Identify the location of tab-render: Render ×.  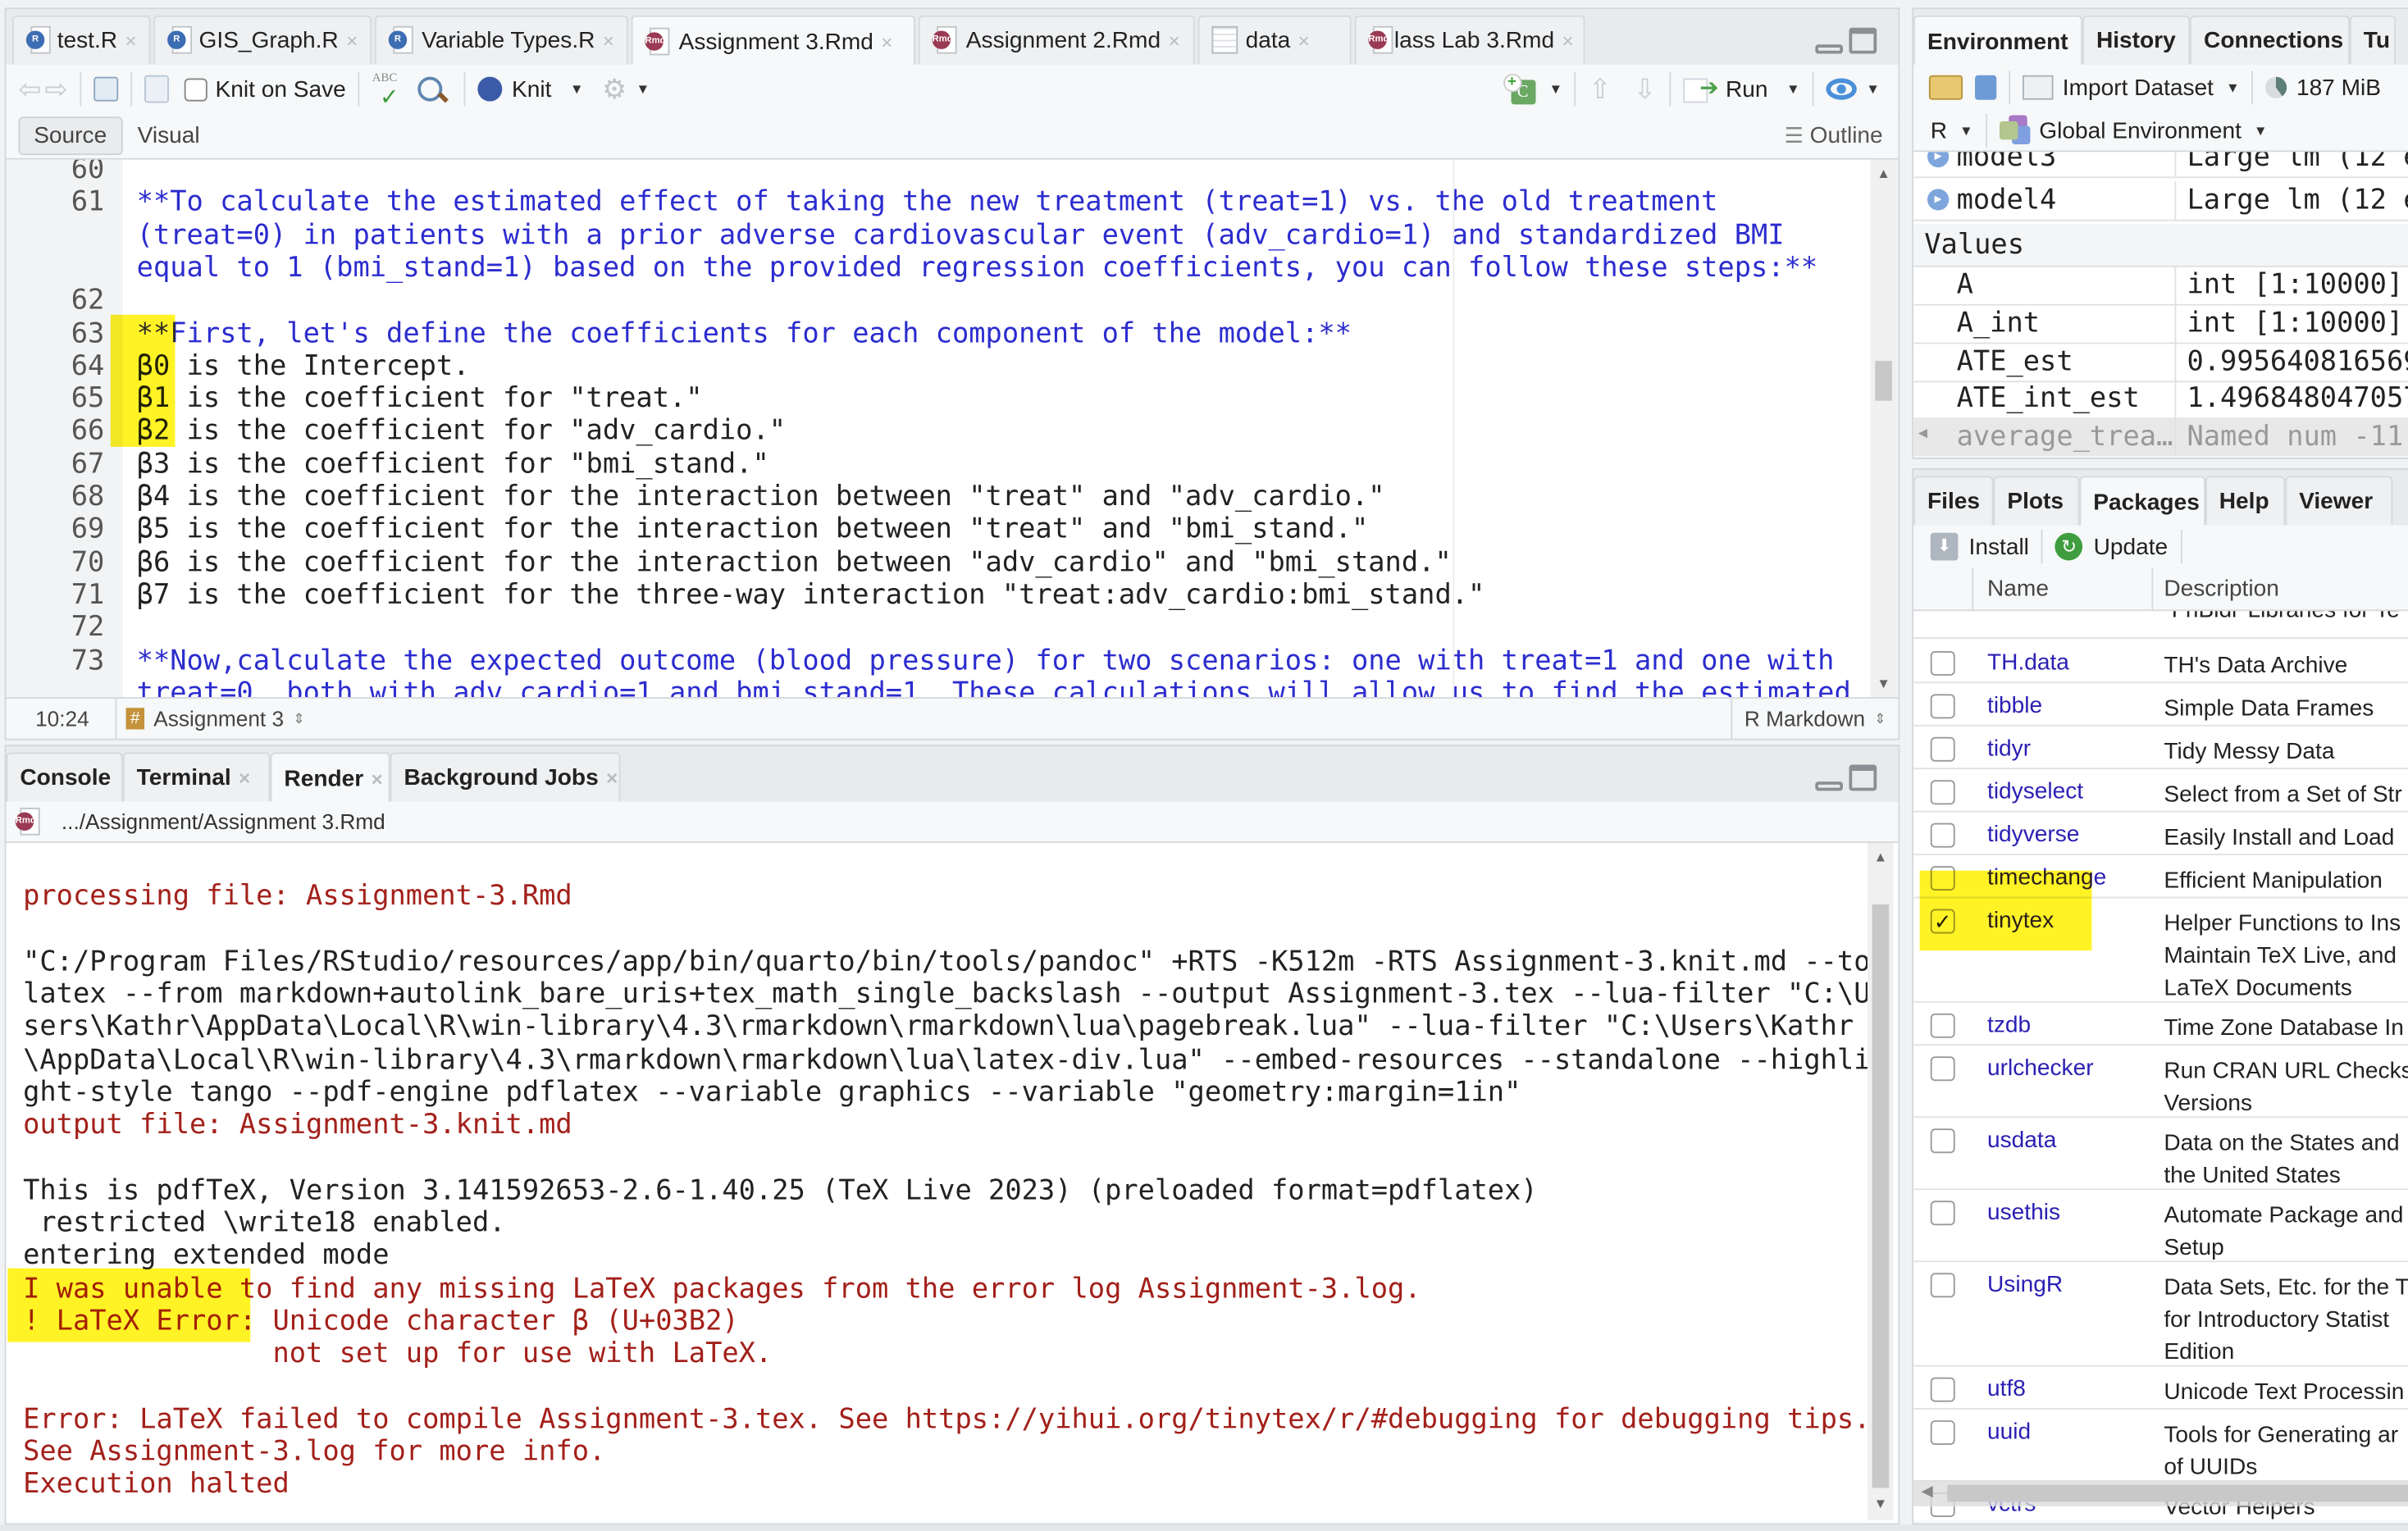
(330, 778).